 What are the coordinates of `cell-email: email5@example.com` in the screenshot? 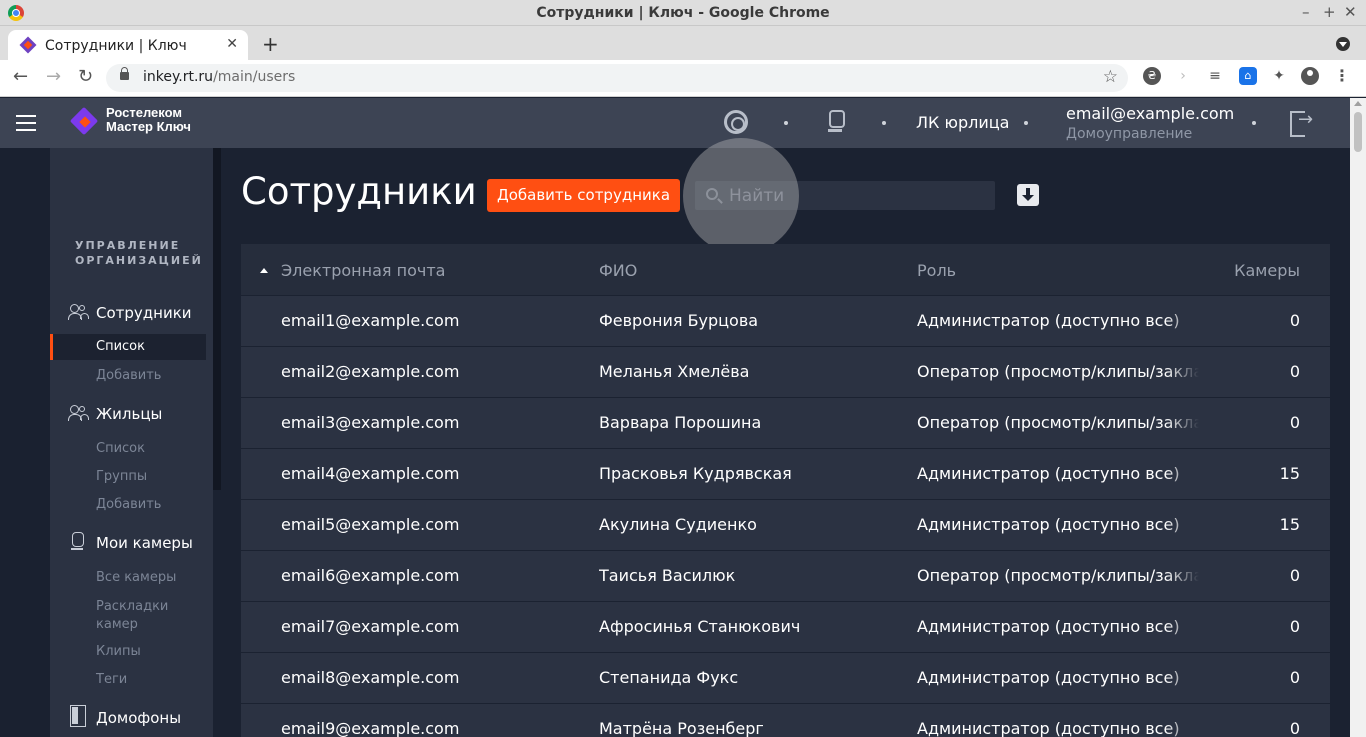 It's located at (370, 524).